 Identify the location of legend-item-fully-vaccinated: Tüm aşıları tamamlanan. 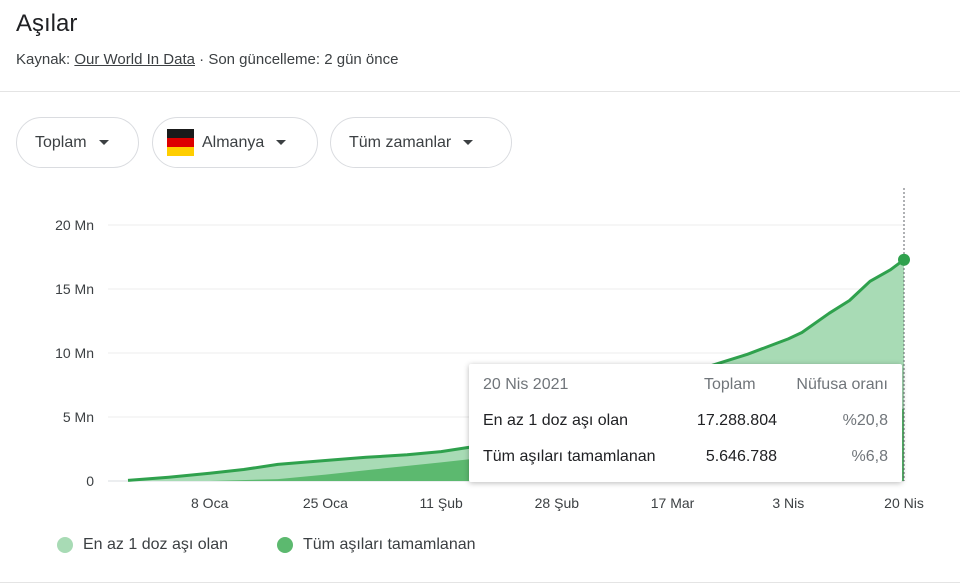
(376, 545).